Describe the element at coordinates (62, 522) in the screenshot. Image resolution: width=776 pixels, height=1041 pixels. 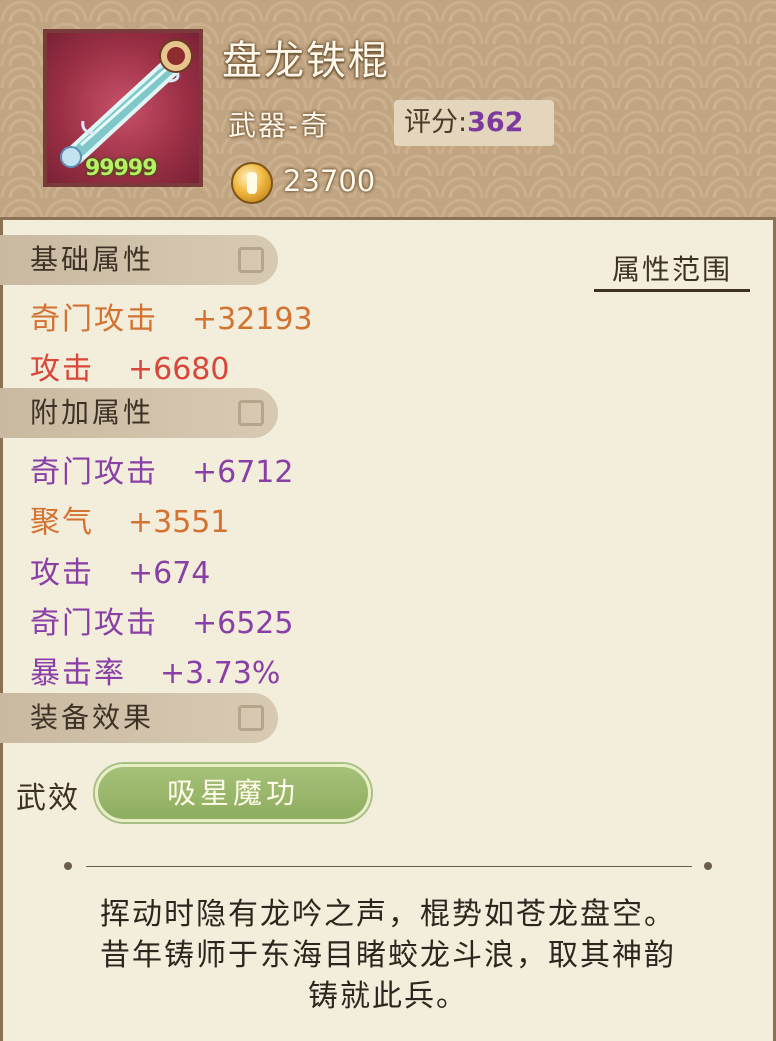
I see `attr-name: 聚气` at that location.